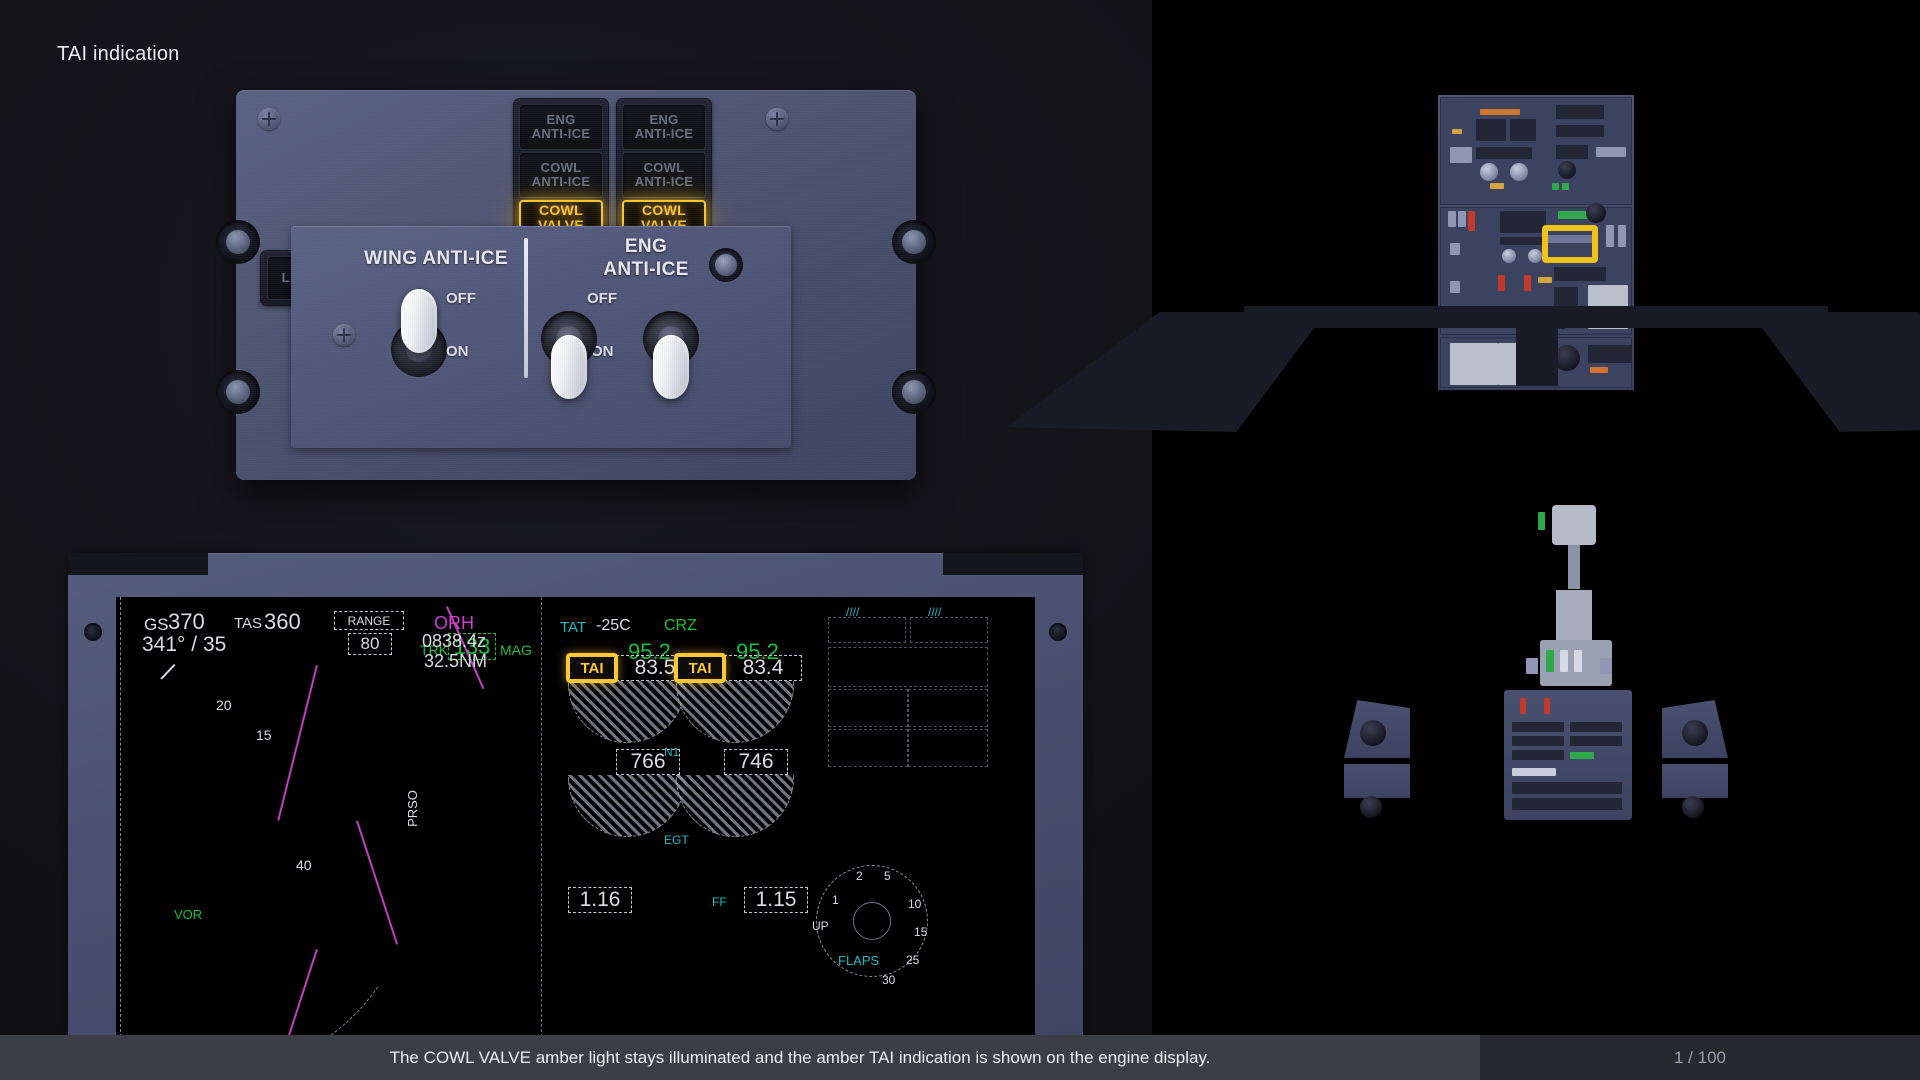 Image resolution: width=1920 pixels, height=1080 pixels. What do you see at coordinates (1565, 186) in the screenshot?
I see `overhead-annunciator` at bounding box center [1565, 186].